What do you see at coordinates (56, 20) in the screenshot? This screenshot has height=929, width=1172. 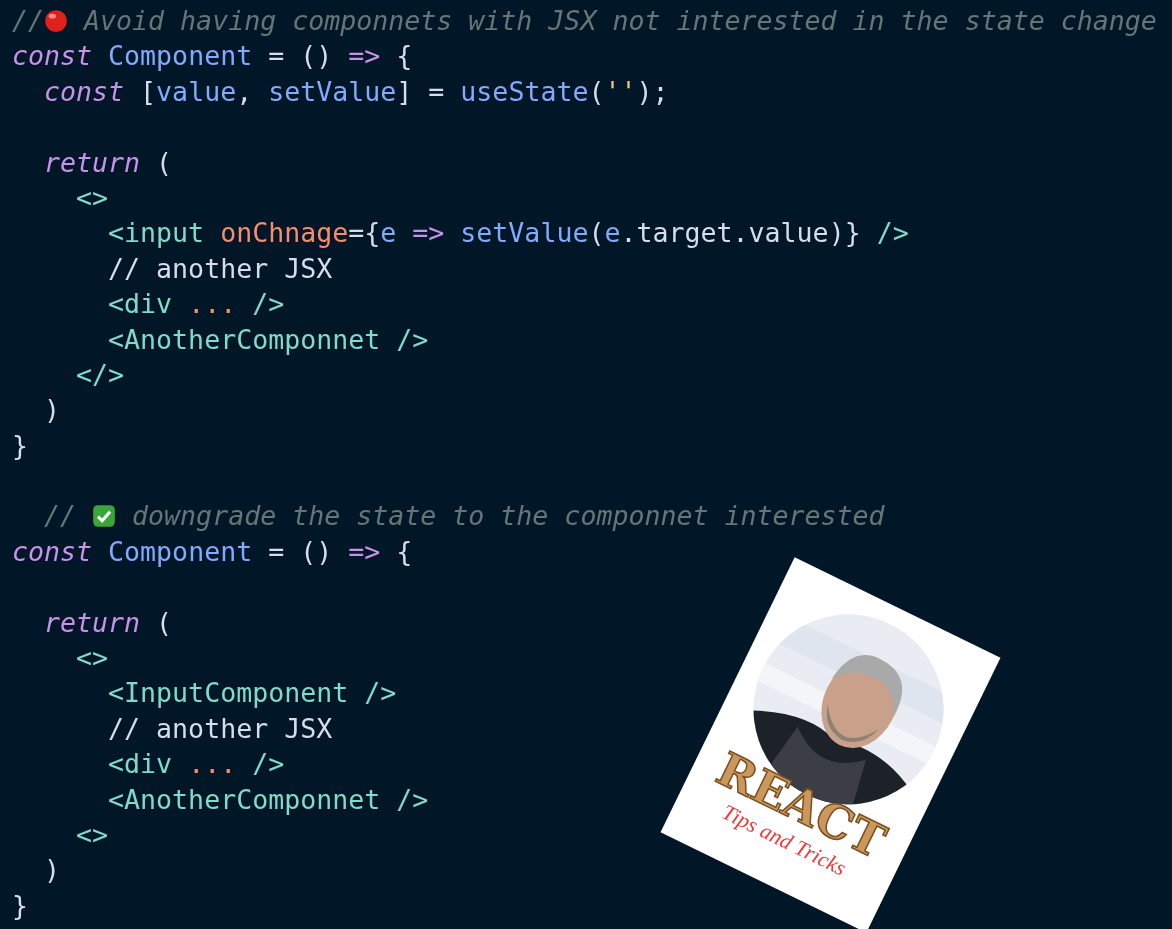 I see `dot-icon` at bounding box center [56, 20].